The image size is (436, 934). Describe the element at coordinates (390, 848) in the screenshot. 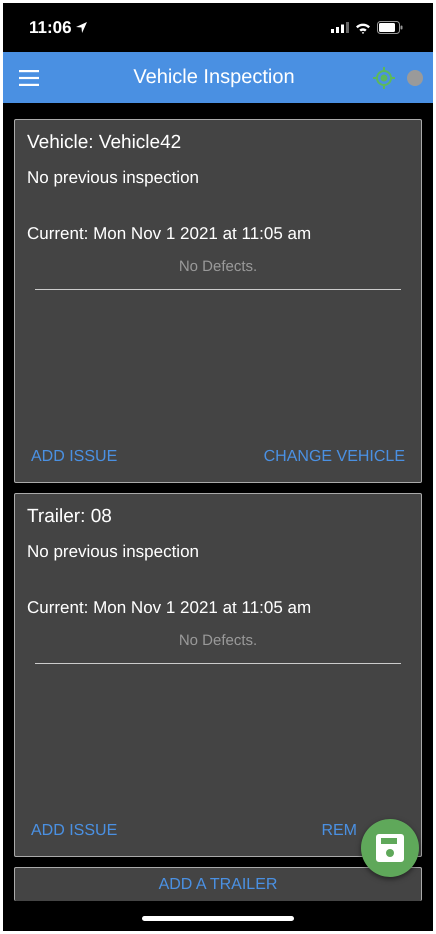

I see `save-icon` at that location.